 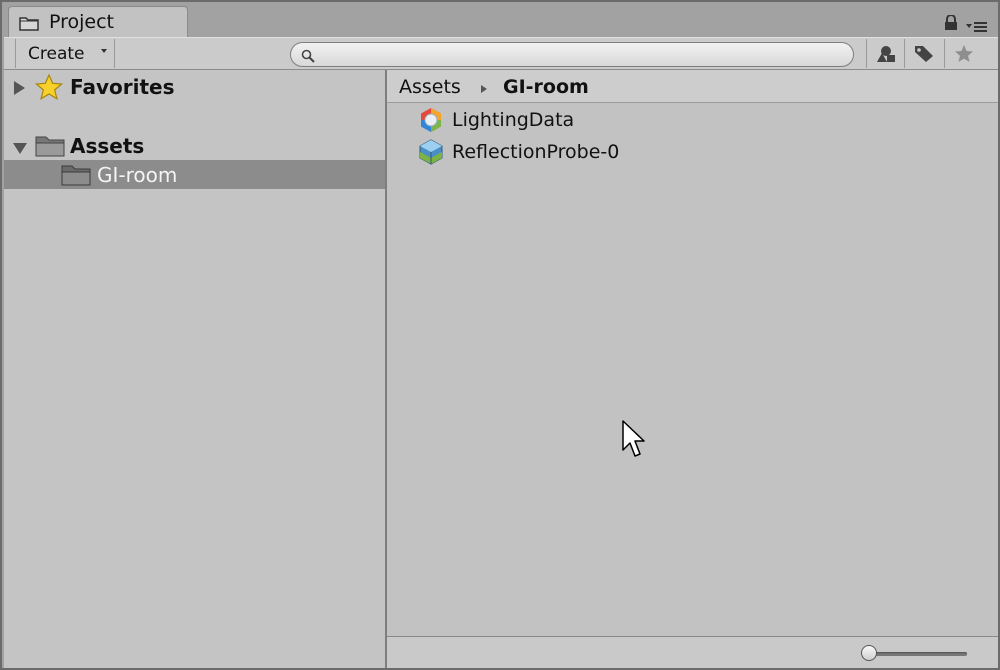 I want to click on tab-label: Project, so click(x=82, y=22).